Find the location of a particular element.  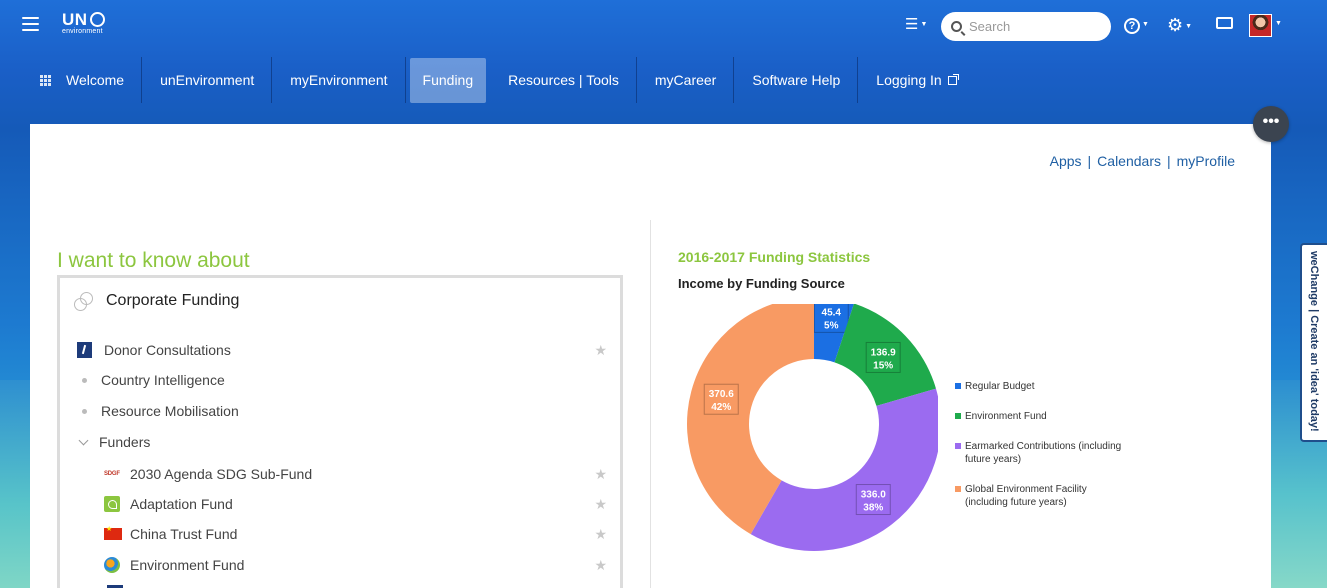

legend-label: Environment Fund is located at coordinates (1006, 416).